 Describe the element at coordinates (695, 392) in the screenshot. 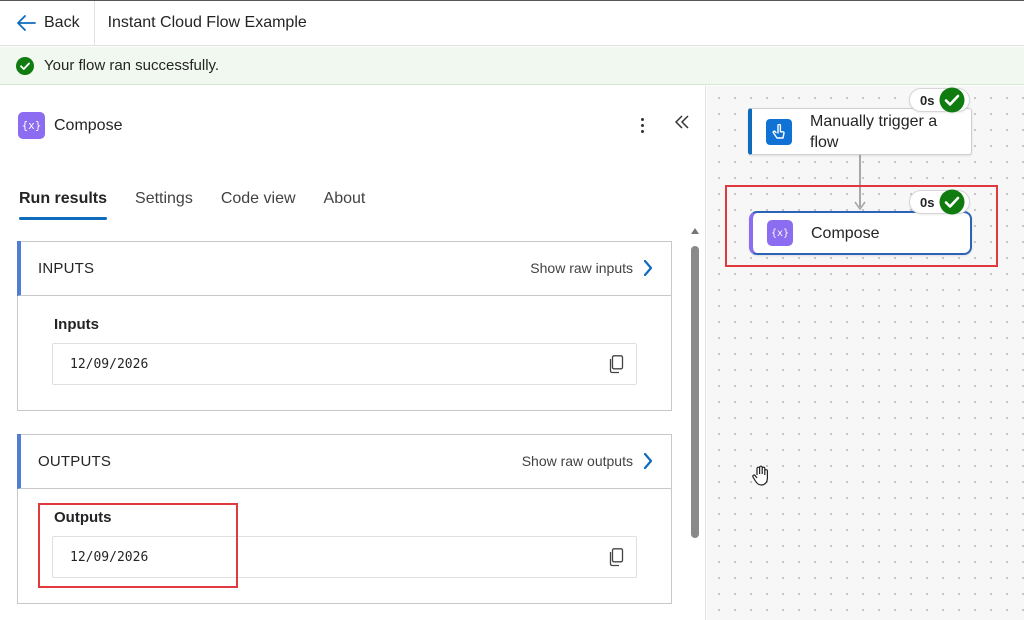

I see `scroll-thumb` at that location.